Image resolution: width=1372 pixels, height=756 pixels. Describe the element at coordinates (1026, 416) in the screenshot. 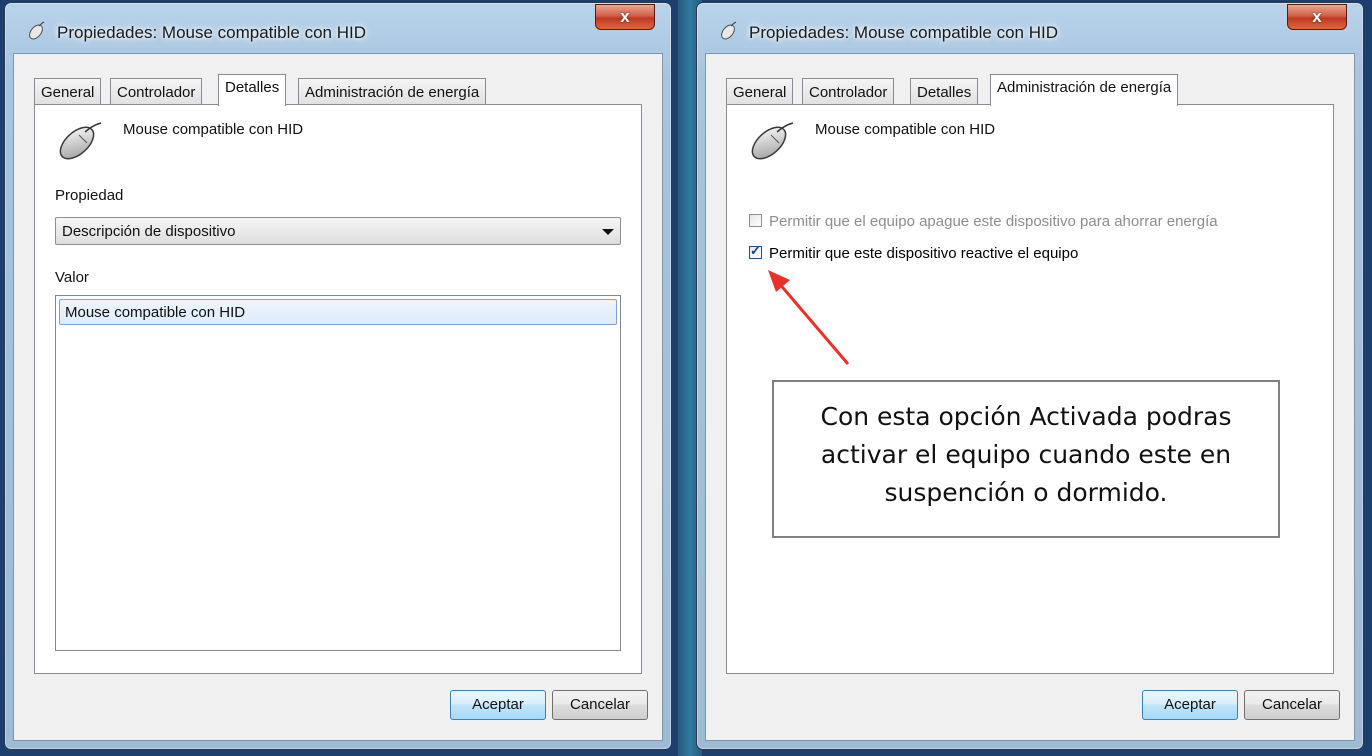

I see `callout-line: Con esta opción Activada podras` at that location.